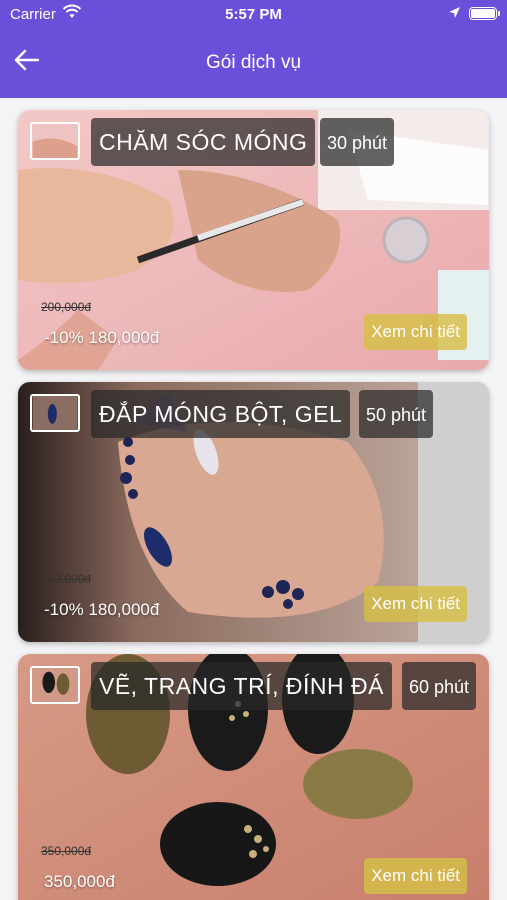 Image resolution: width=507 pixels, height=900 pixels. I want to click on service-name: ĐẮP MÓNG BỘT, GEL, so click(221, 414).